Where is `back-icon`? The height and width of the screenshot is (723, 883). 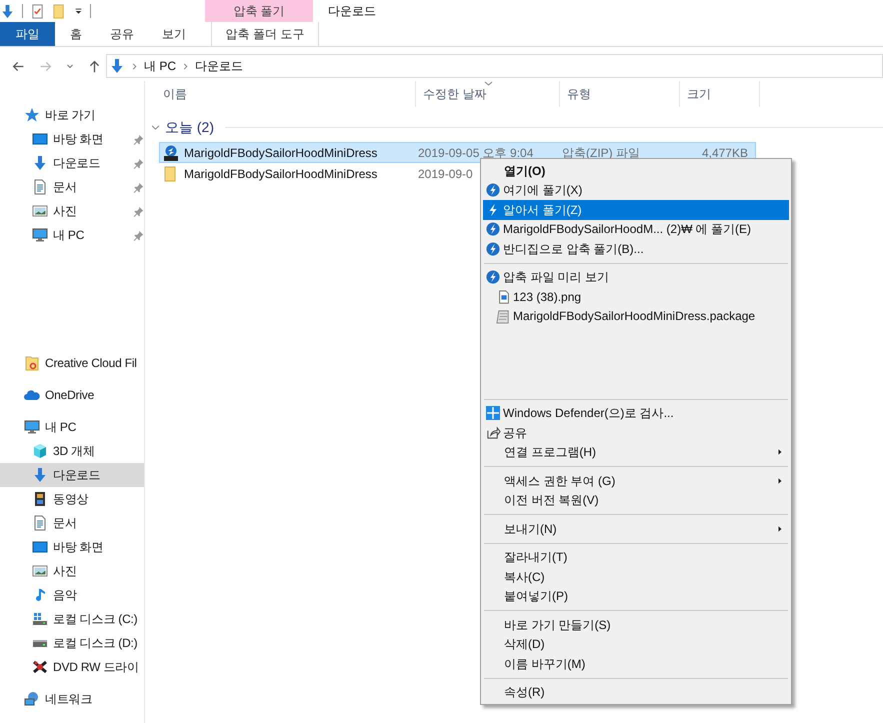 back-icon is located at coordinates (18, 66).